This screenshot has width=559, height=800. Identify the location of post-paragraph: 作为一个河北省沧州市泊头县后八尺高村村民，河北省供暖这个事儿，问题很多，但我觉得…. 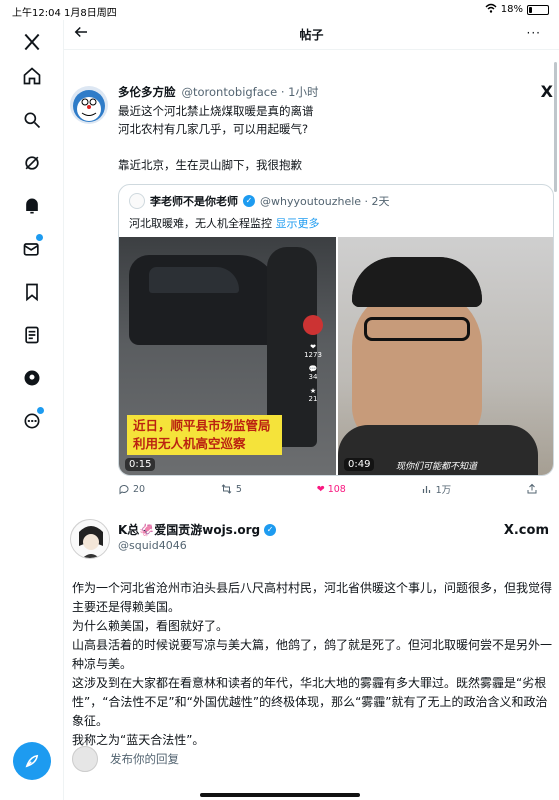
(312, 597).